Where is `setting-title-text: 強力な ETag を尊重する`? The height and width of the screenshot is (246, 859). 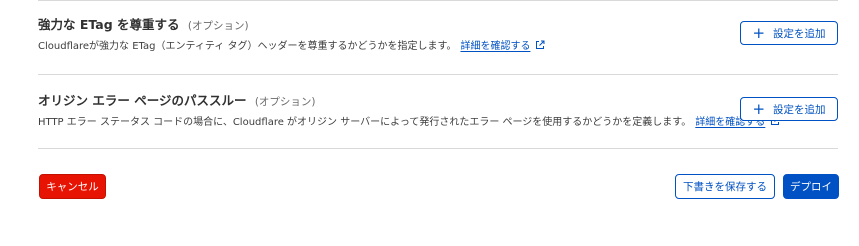 setting-title-text: 強力な ETag を尊重する is located at coordinates (109, 24).